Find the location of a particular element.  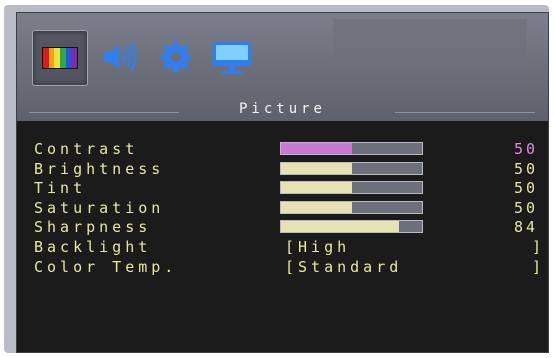

setting-row-backlight: Backlight [High ] is located at coordinates (282, 248).